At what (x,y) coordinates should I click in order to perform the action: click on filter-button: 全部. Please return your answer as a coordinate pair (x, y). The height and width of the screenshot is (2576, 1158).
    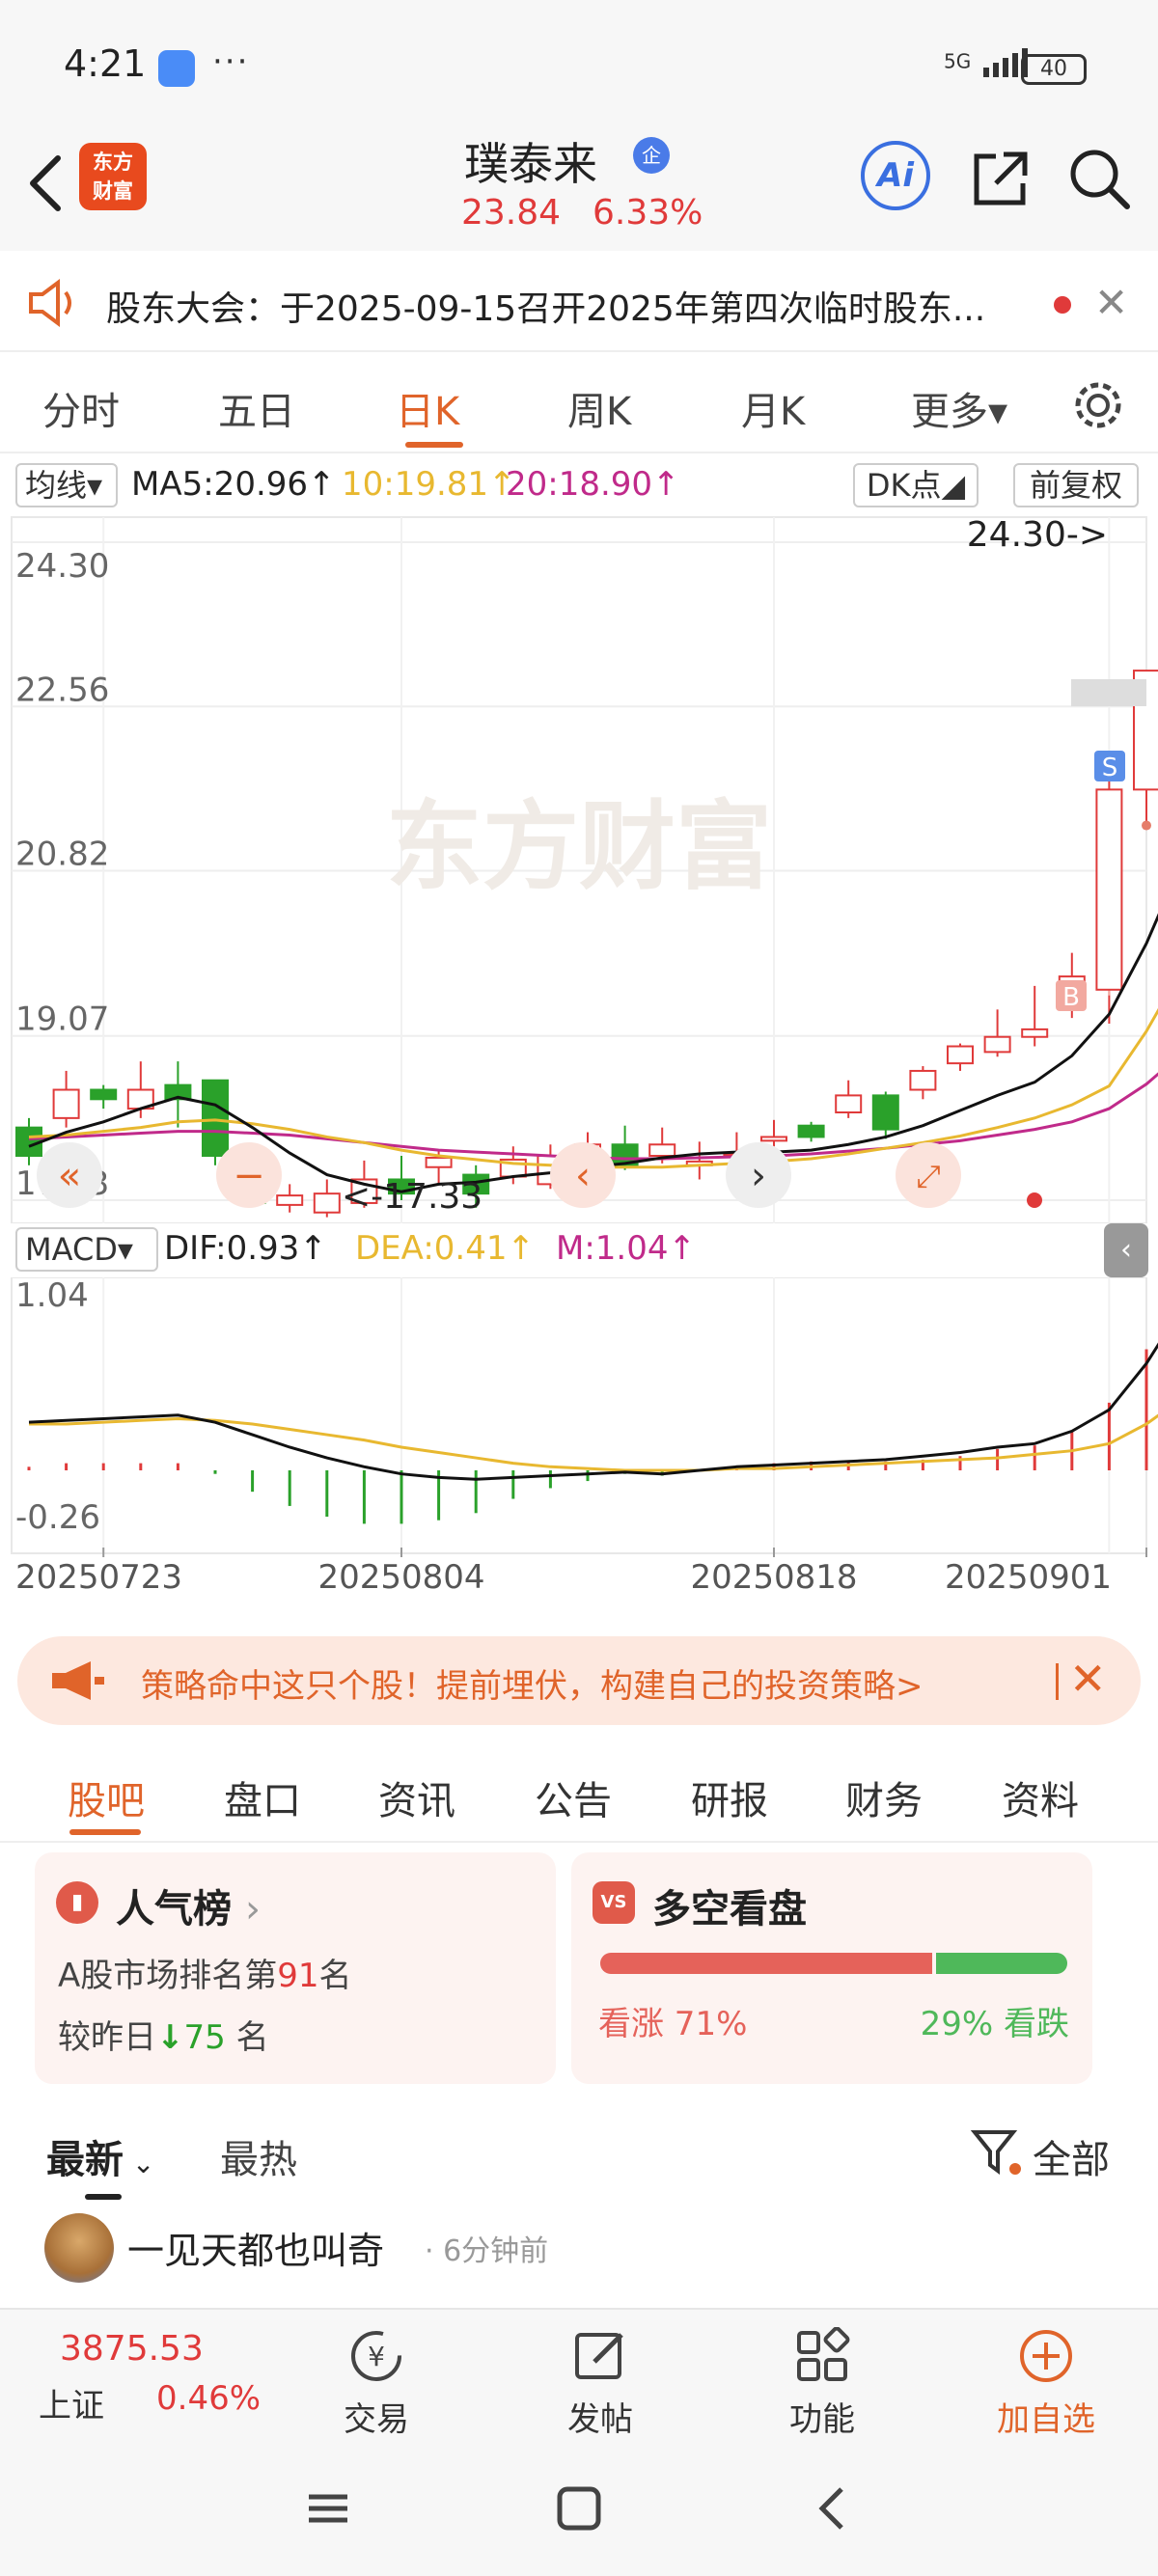
    Looking at the image, I should click on (1057, 2152).